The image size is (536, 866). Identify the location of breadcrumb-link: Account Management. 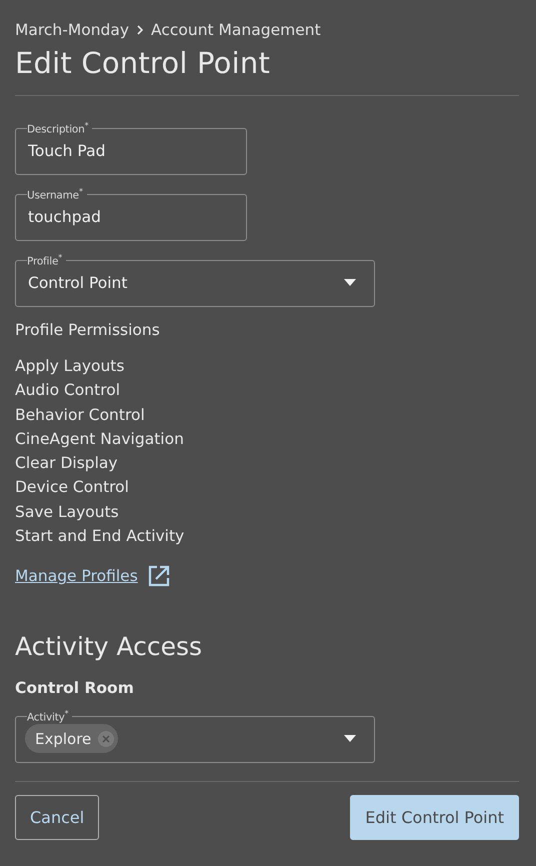
(236, 30).